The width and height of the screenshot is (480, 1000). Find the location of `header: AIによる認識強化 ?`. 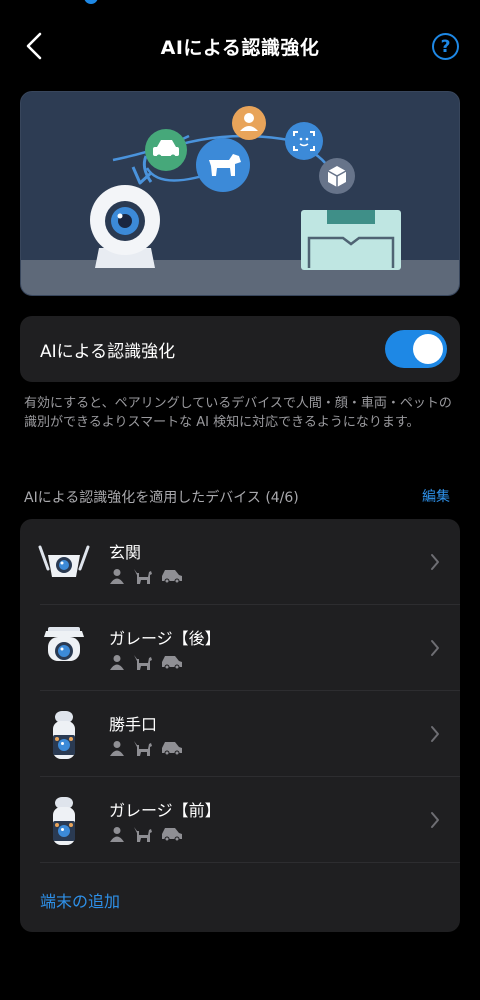

header: AIによる認識強化 ? is located at coordinates (240, 46).